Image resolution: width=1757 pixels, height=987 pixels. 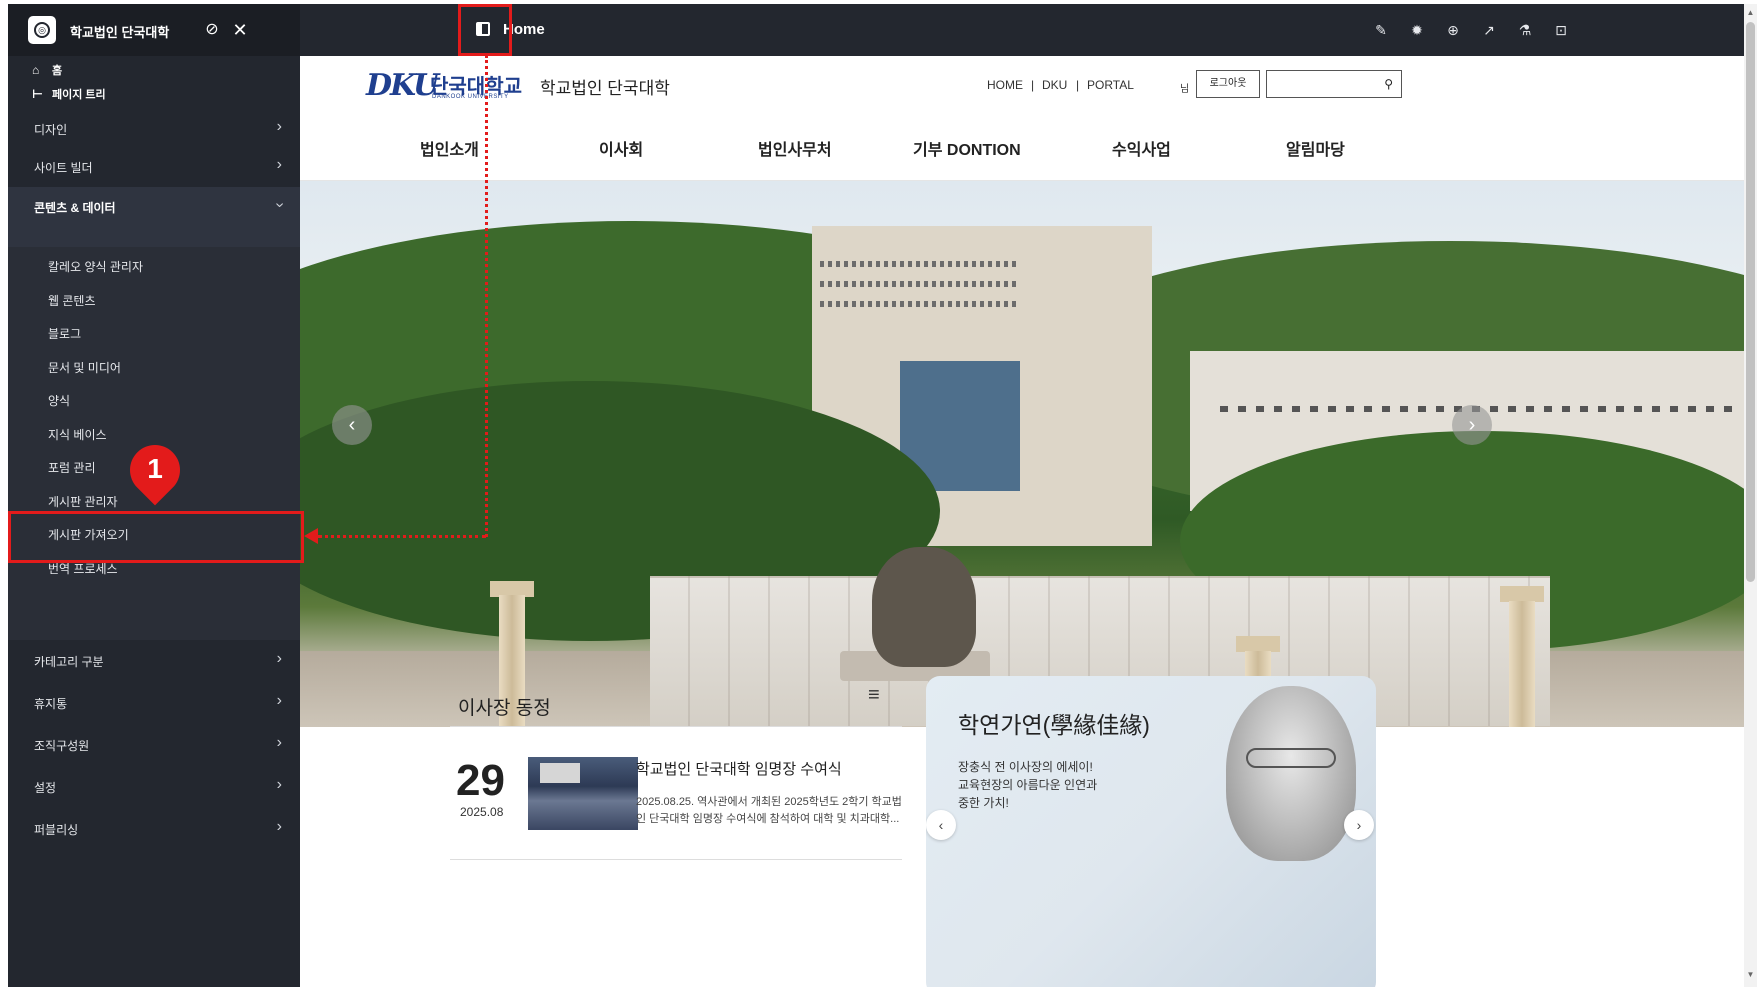 What do you see at coordinates (42, 30) in the screenshot?
I see `site-logo-icon: ◎` at bounding box center [42, 30].